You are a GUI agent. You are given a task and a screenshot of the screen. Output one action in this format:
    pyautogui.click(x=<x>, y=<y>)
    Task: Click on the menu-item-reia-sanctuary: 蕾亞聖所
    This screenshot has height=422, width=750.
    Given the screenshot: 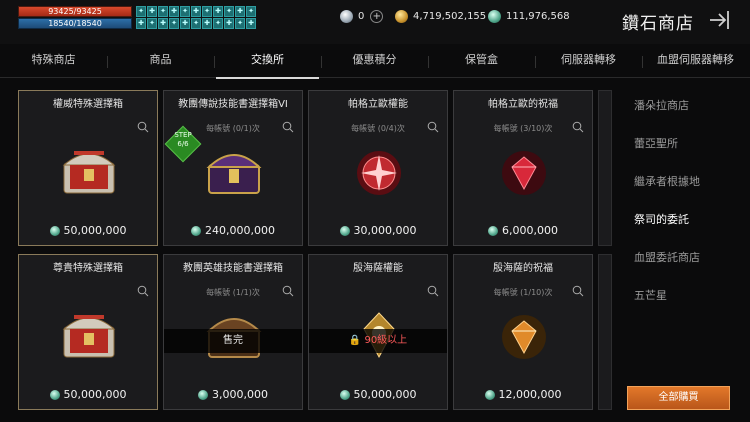 What is the action you would take?
    pyautogui.click(x=685, y=147)
    